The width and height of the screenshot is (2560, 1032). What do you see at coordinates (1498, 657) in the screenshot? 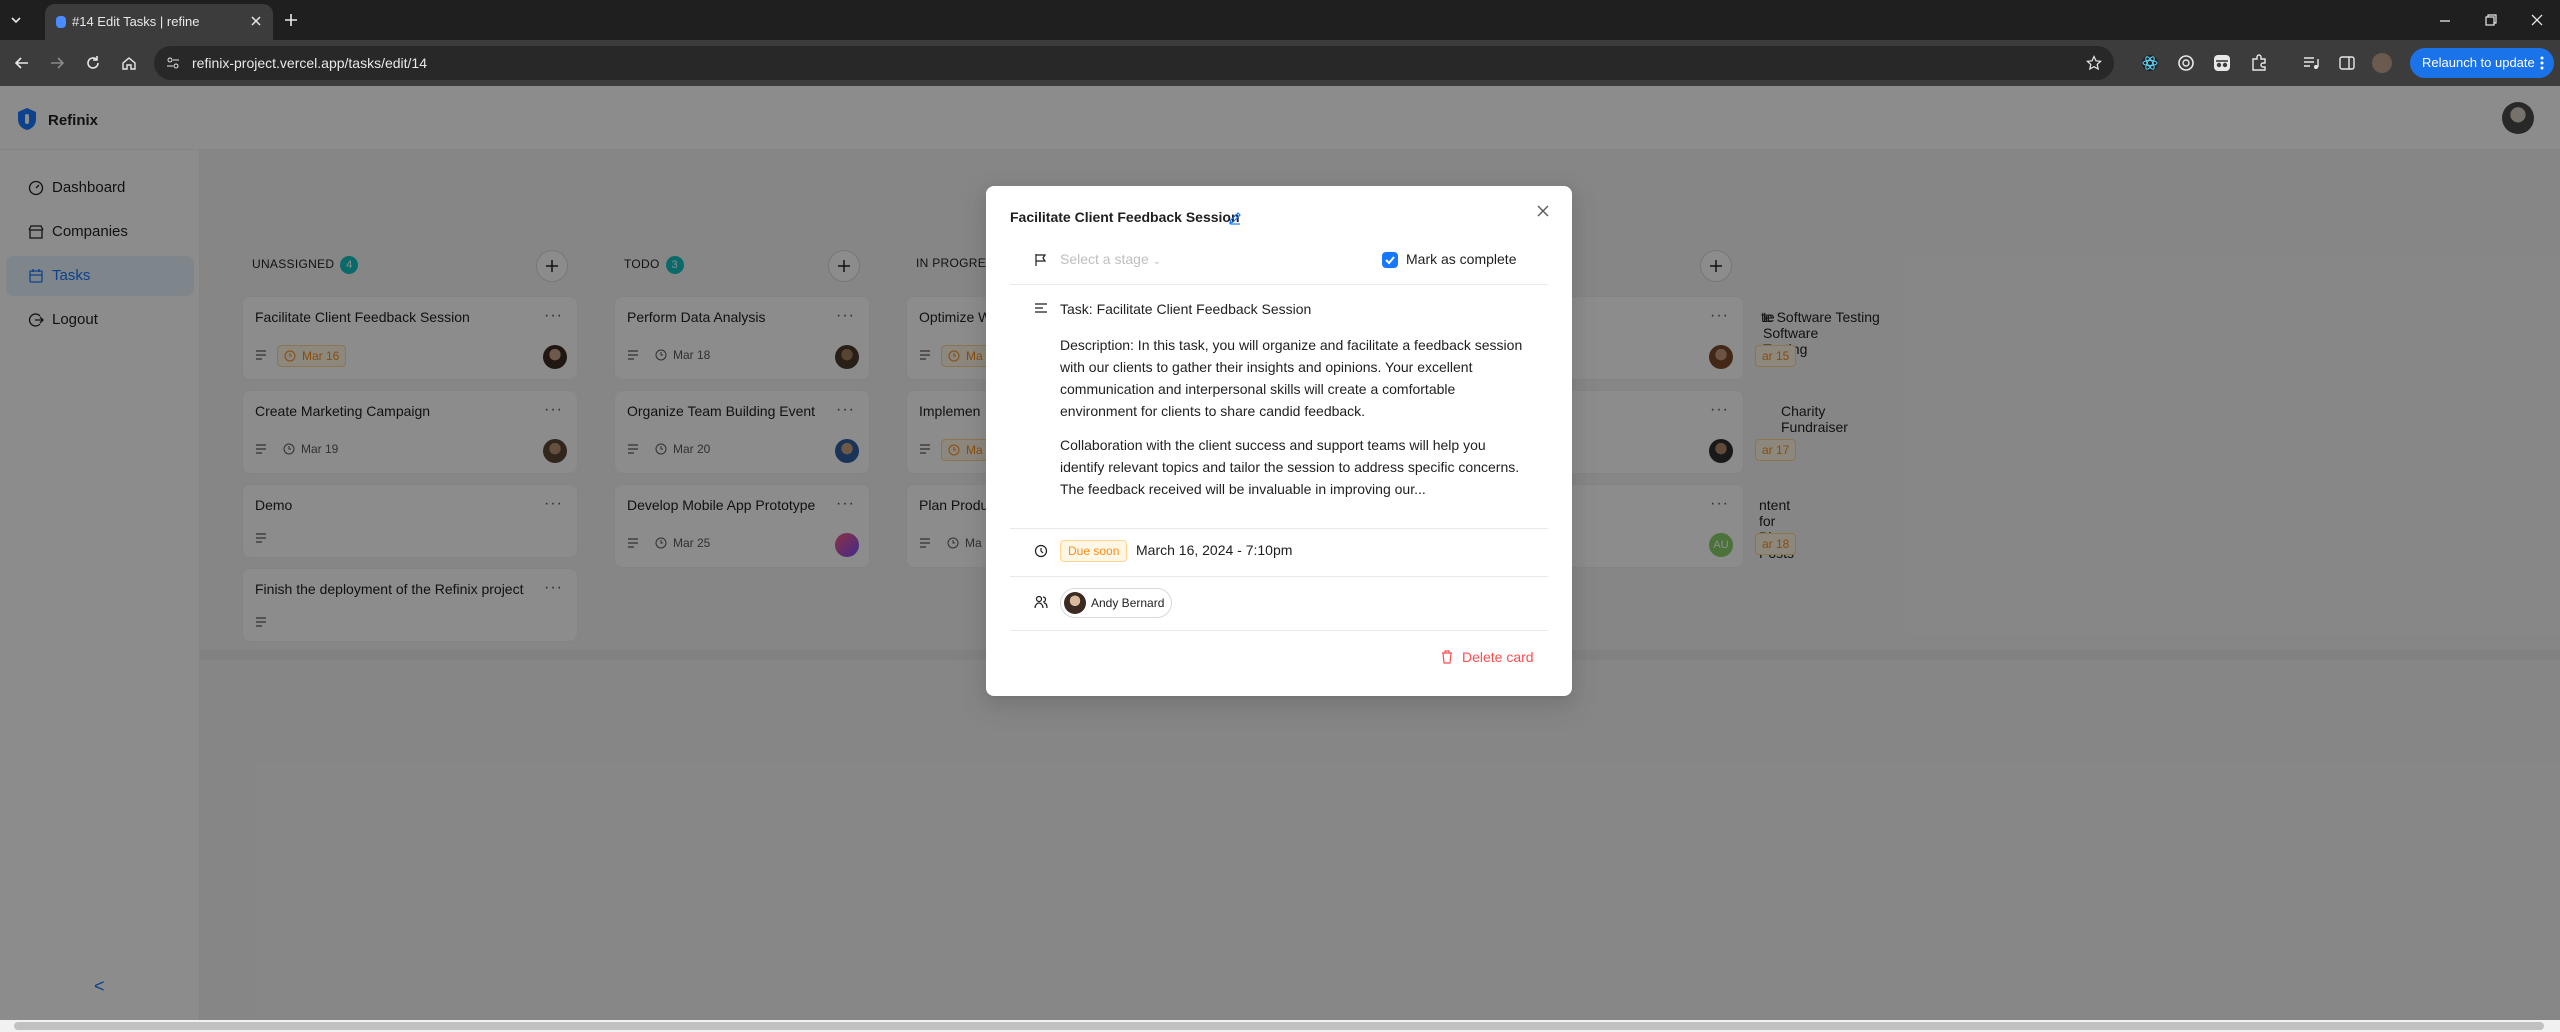
I see `delete-card-label: Delete card` at bounding box center [1498, 657].